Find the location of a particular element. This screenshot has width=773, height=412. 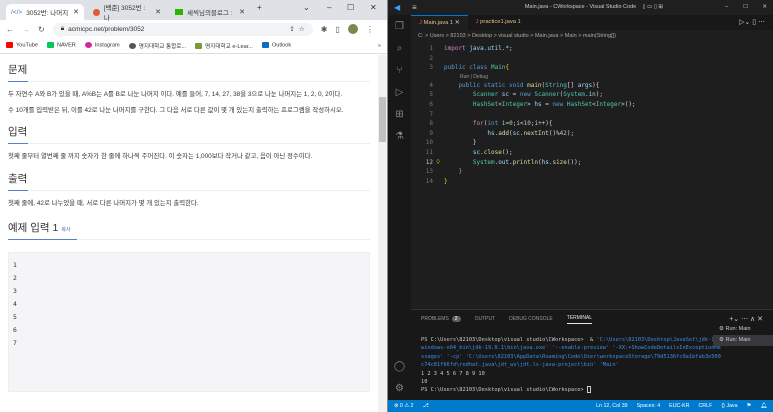

tab-output: OUTPUT is located at coordinates (485, 319).